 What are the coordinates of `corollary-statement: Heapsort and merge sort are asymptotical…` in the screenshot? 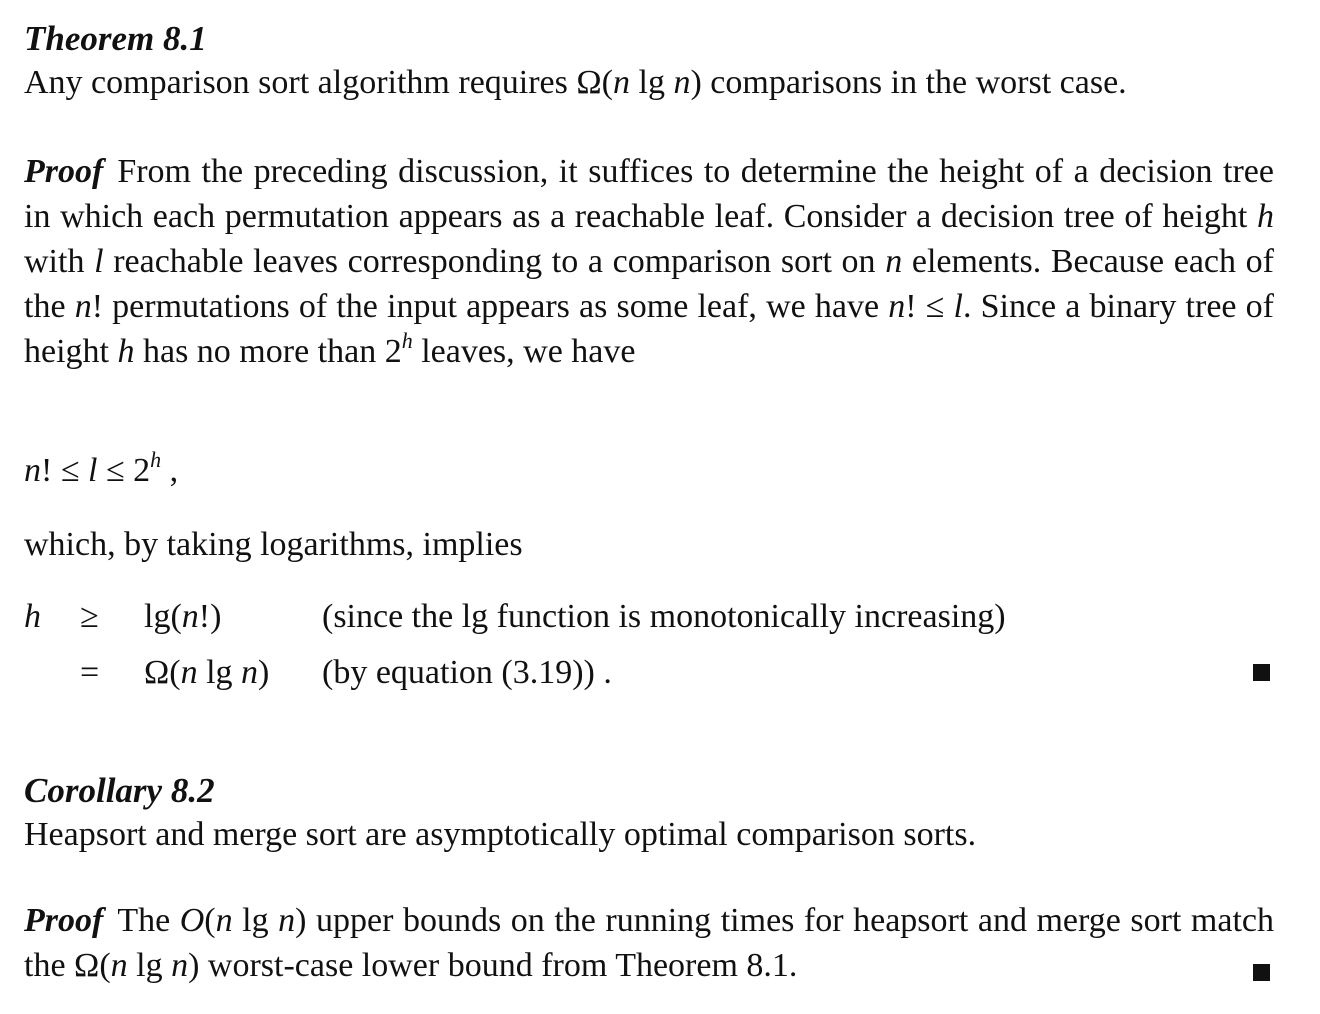 It's located at (500, 834).